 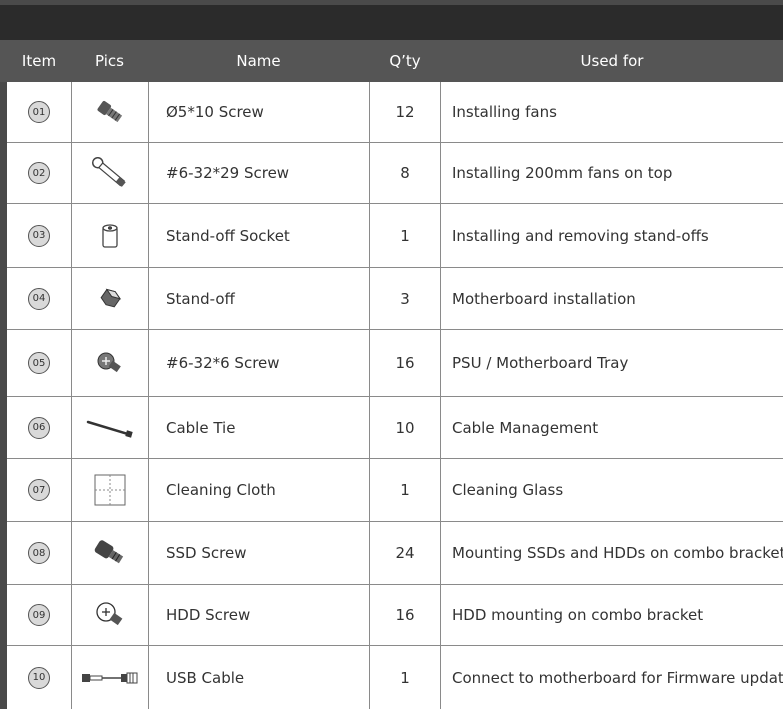 What do you see at coordinates (223, 363) in the screenshot?
I see `part-name: #6-32*6 Screw` at bounding box center [223, 363].